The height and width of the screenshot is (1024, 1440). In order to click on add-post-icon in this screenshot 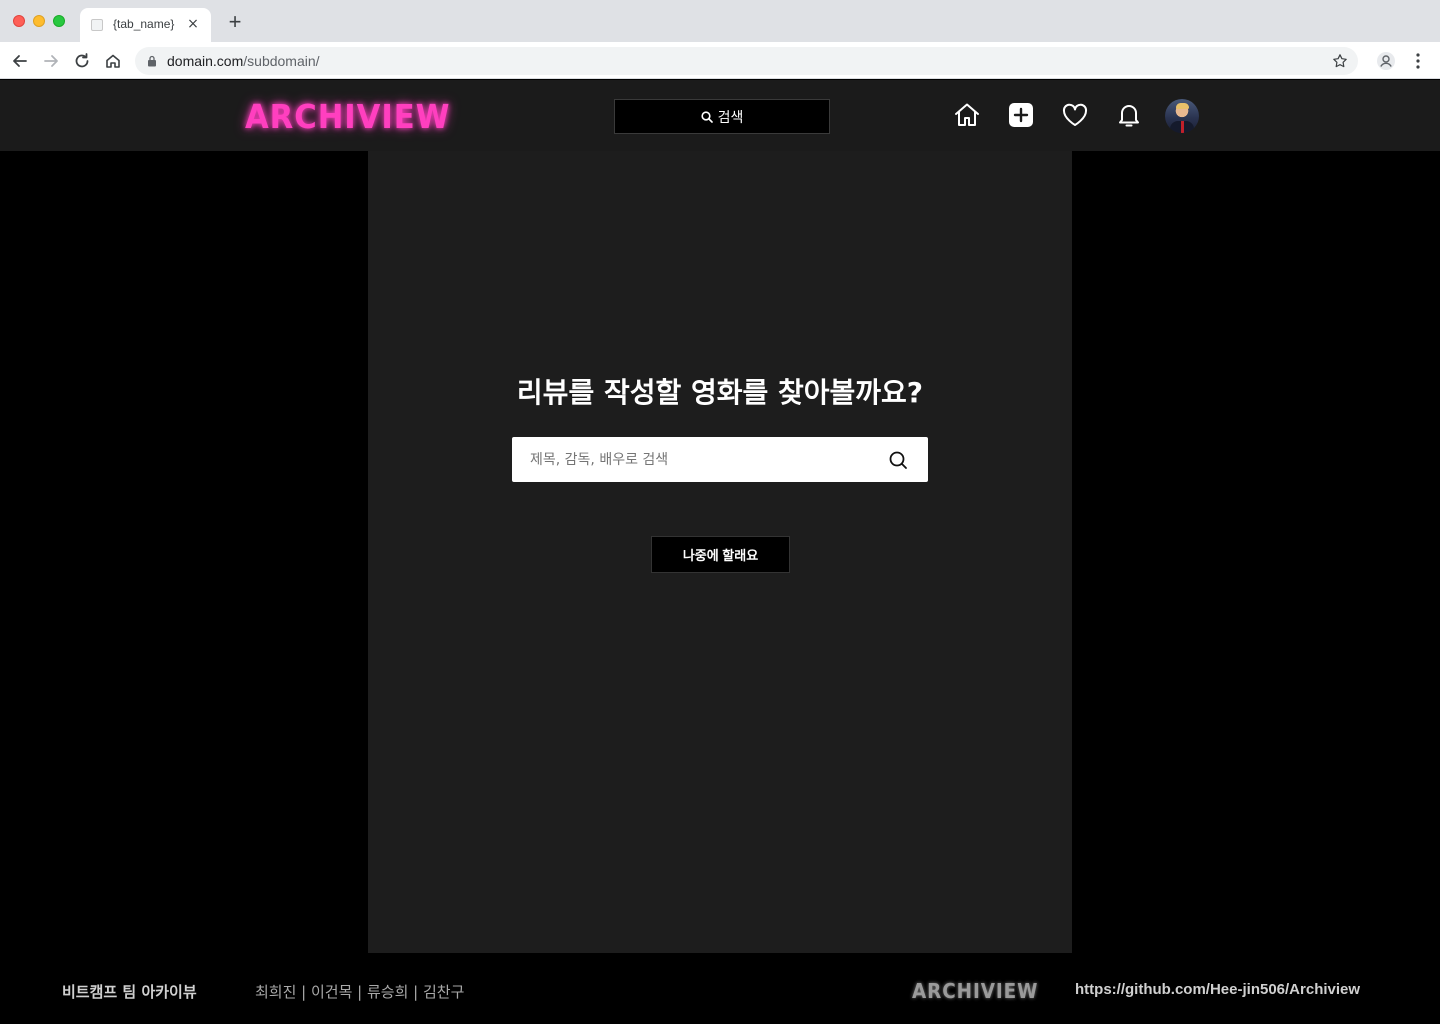, I will do `click(1021, 115)`.